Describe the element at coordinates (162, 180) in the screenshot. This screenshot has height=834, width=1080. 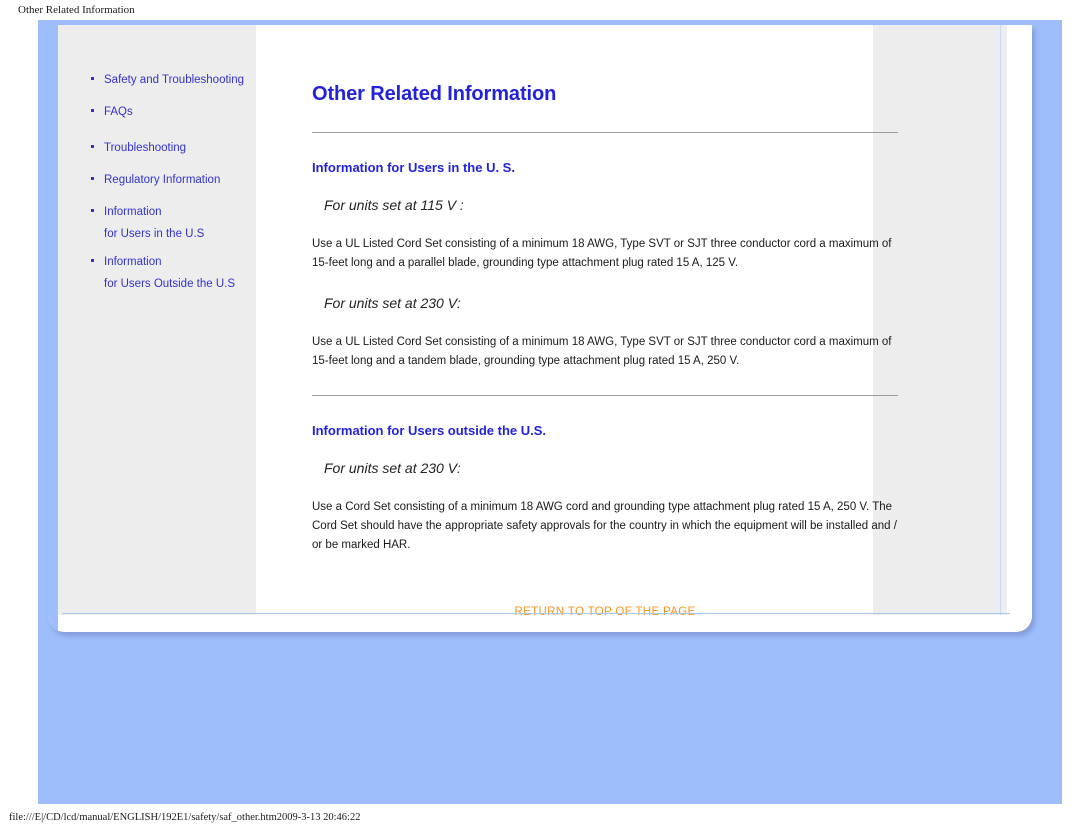
I see `sidebar-item-label: Regulatory Information` at that location.